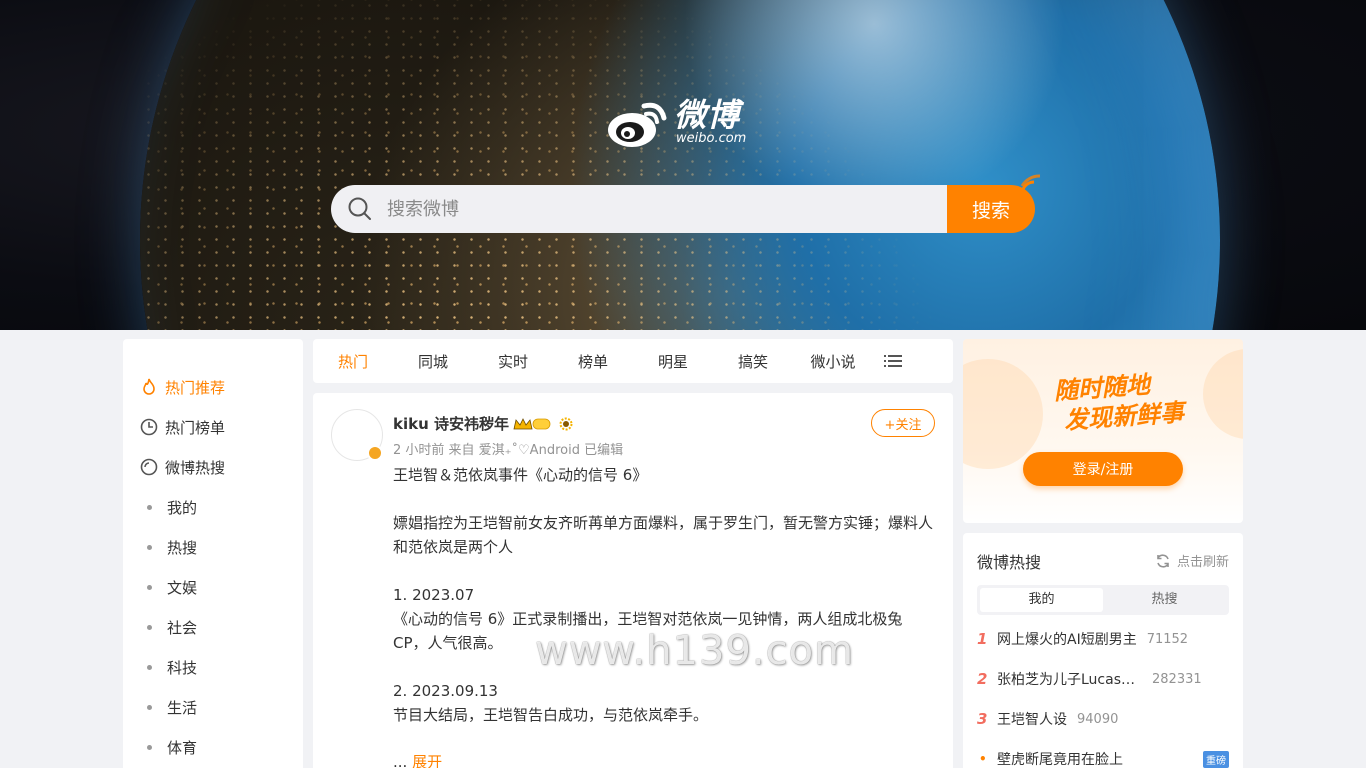 This screenshot has height=768, width=1366. Describe the element at coordinates (182, 707) in the screenshot. I see `nav-item-label: 生活` at that location.